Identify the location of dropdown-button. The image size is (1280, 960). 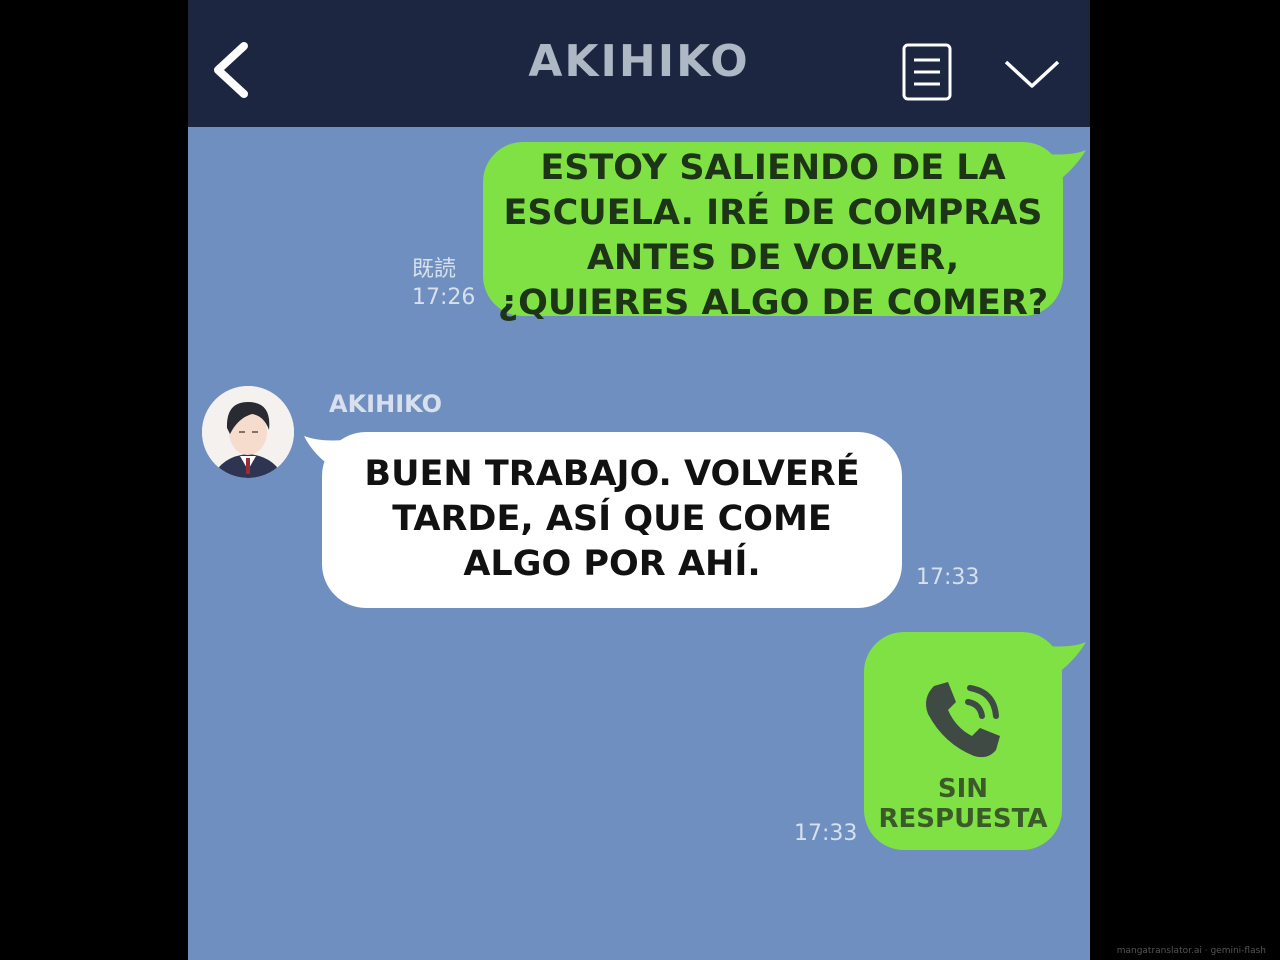
(1032, 74).